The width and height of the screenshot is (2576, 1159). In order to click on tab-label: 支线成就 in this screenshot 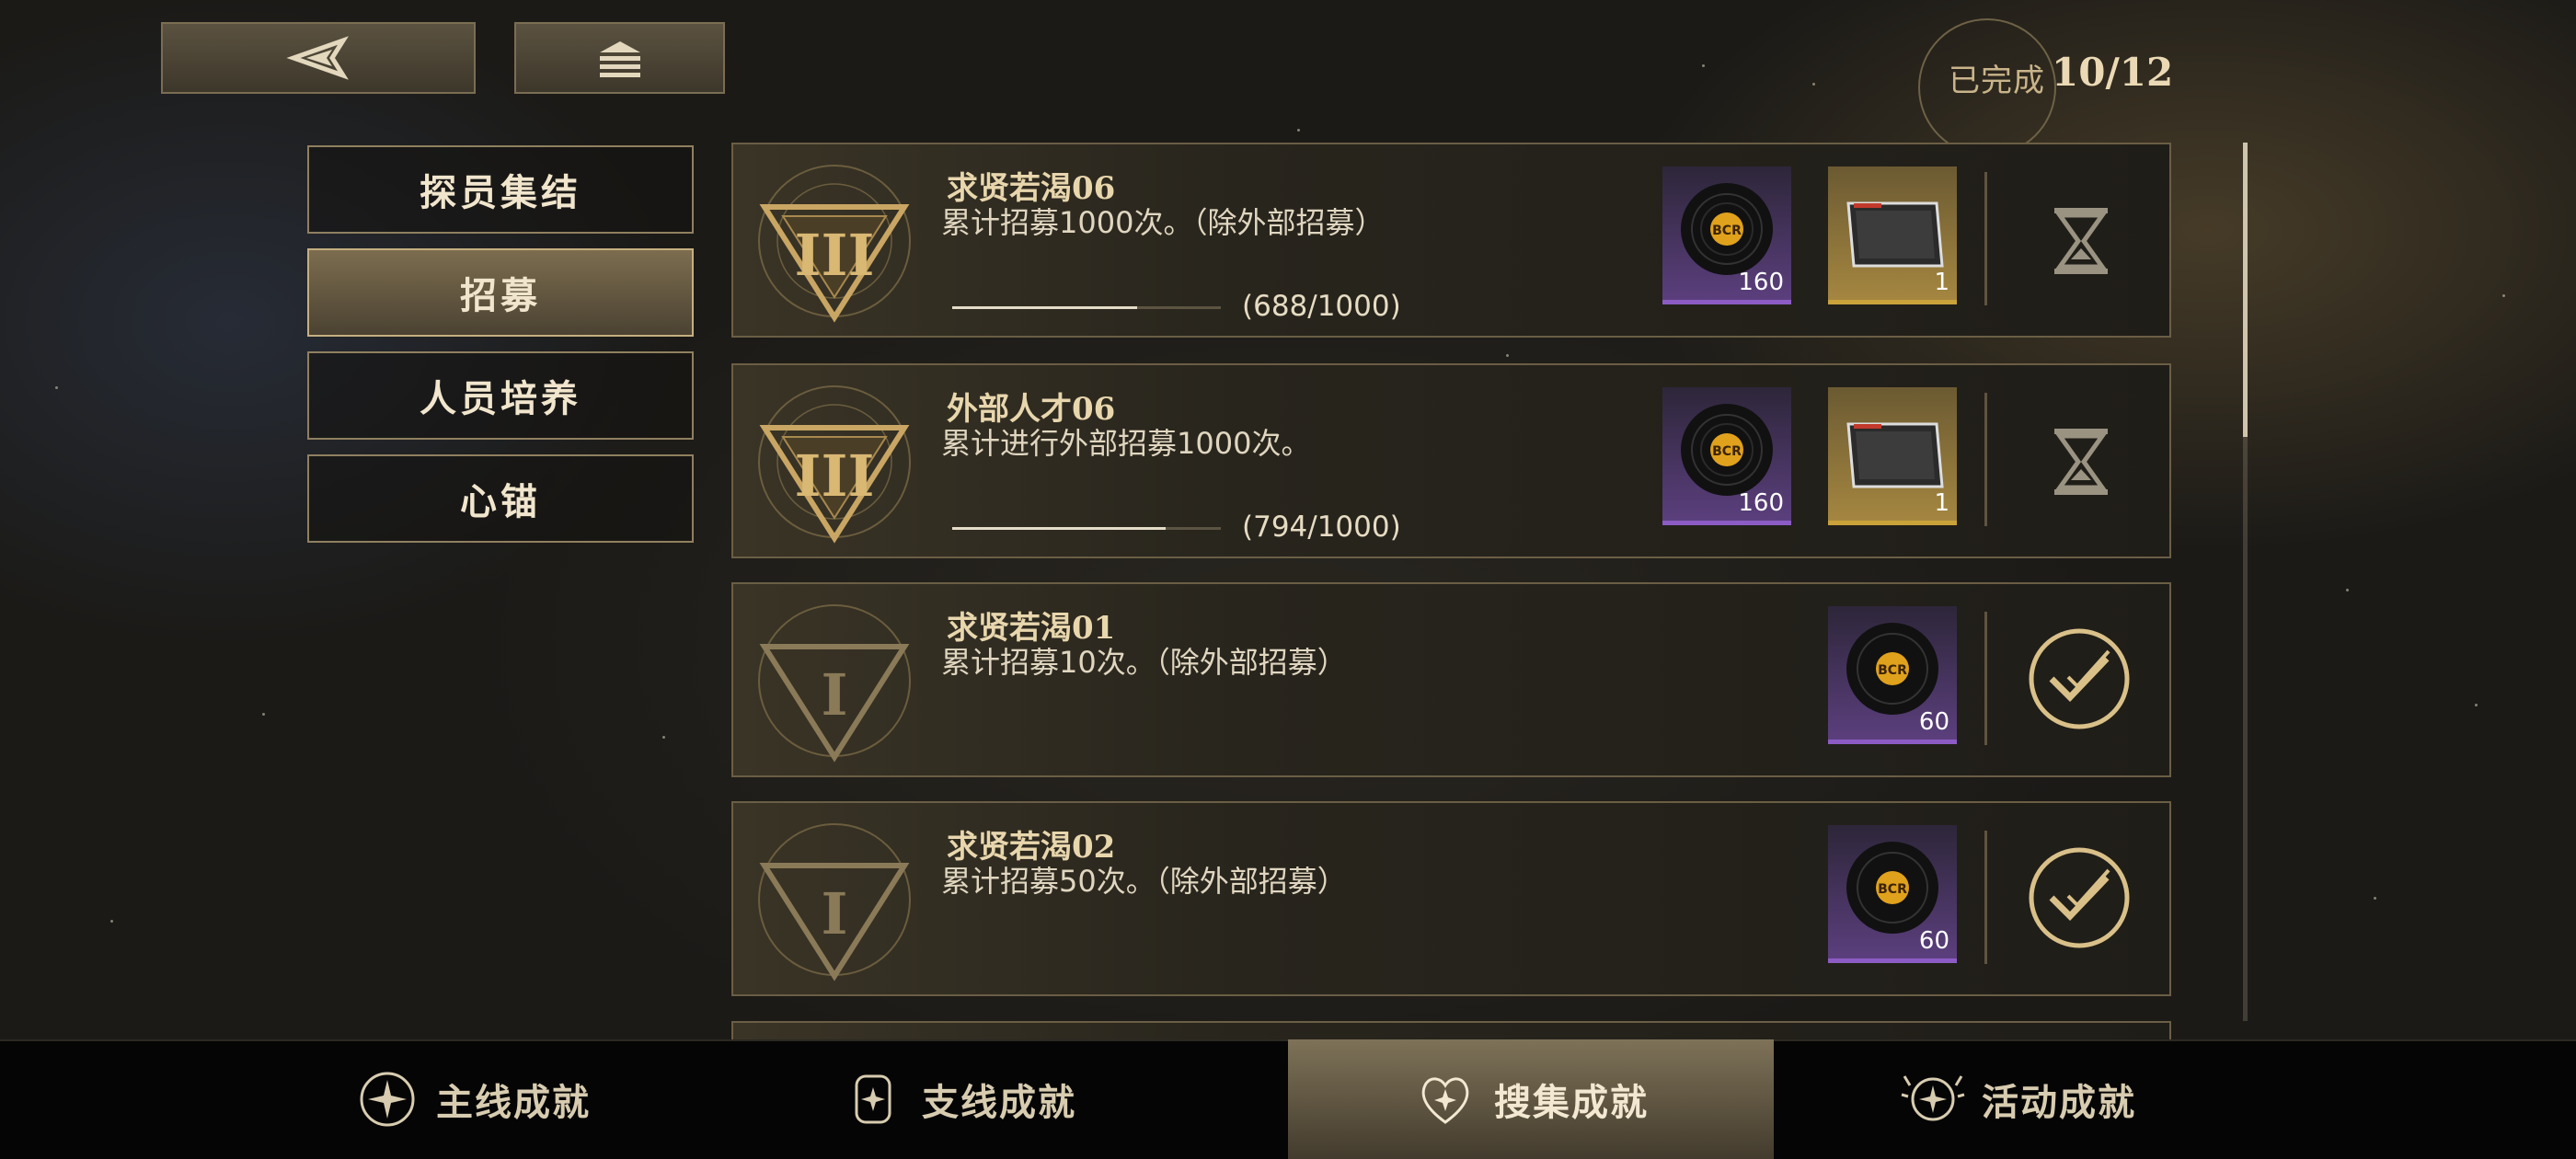, I will do `click(999, 1102)`.